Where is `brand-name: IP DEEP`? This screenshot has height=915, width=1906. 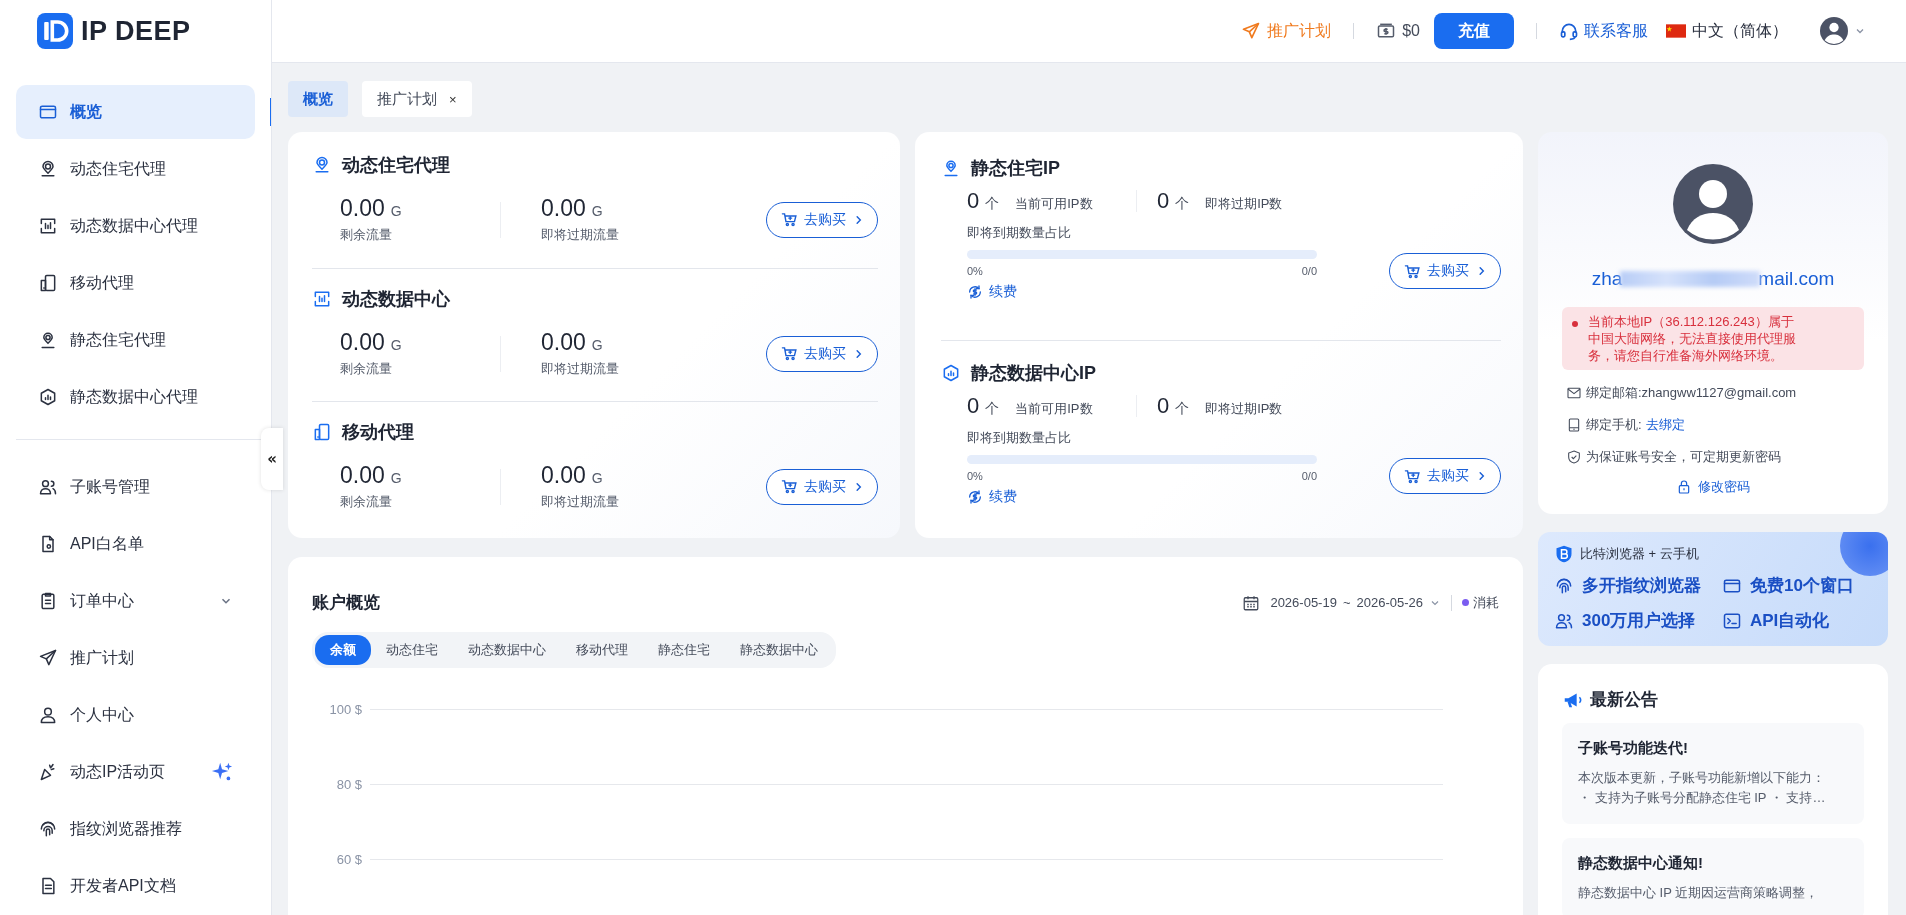
brand-name: IP DEEP is located at coordinates (136, 31).